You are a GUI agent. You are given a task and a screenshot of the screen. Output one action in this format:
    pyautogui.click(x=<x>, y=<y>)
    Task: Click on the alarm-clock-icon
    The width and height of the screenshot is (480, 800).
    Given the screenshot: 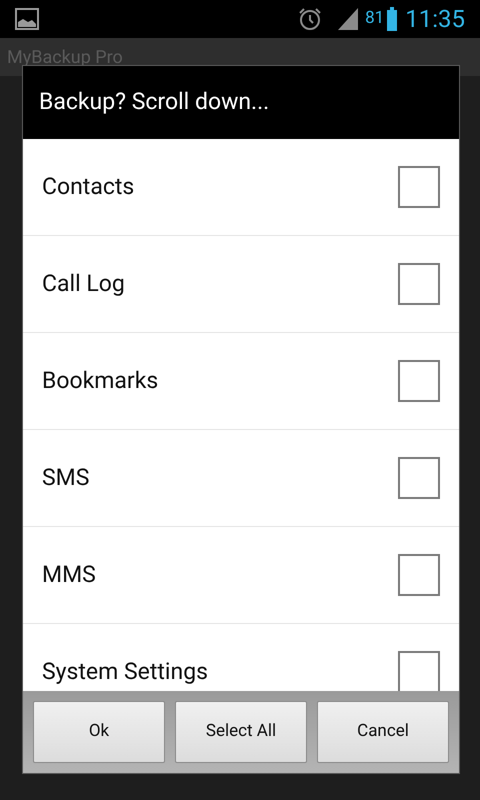 What is the action you would take?
    pyautogui.click(x=310, y=19)
    